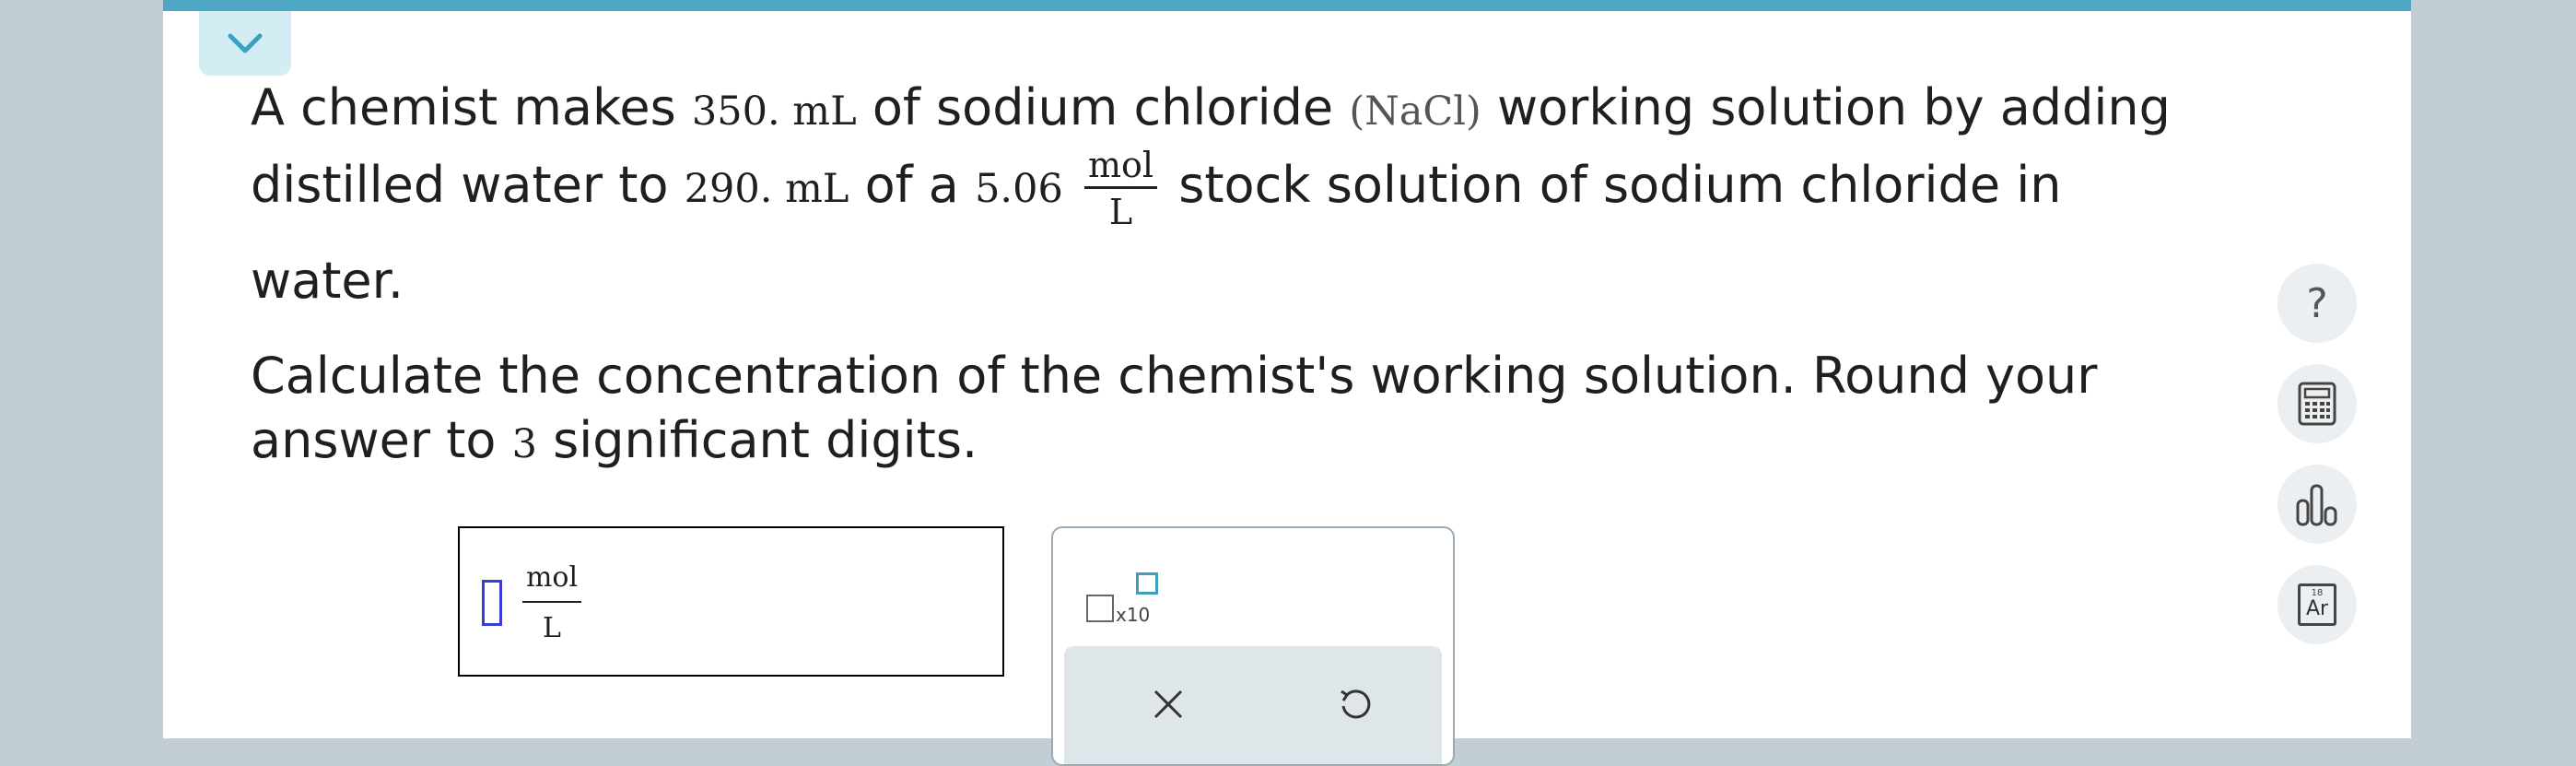  Describe the element at coordinates (327, 281) in the screenshot. I see `question-line-3: water.` at that location.